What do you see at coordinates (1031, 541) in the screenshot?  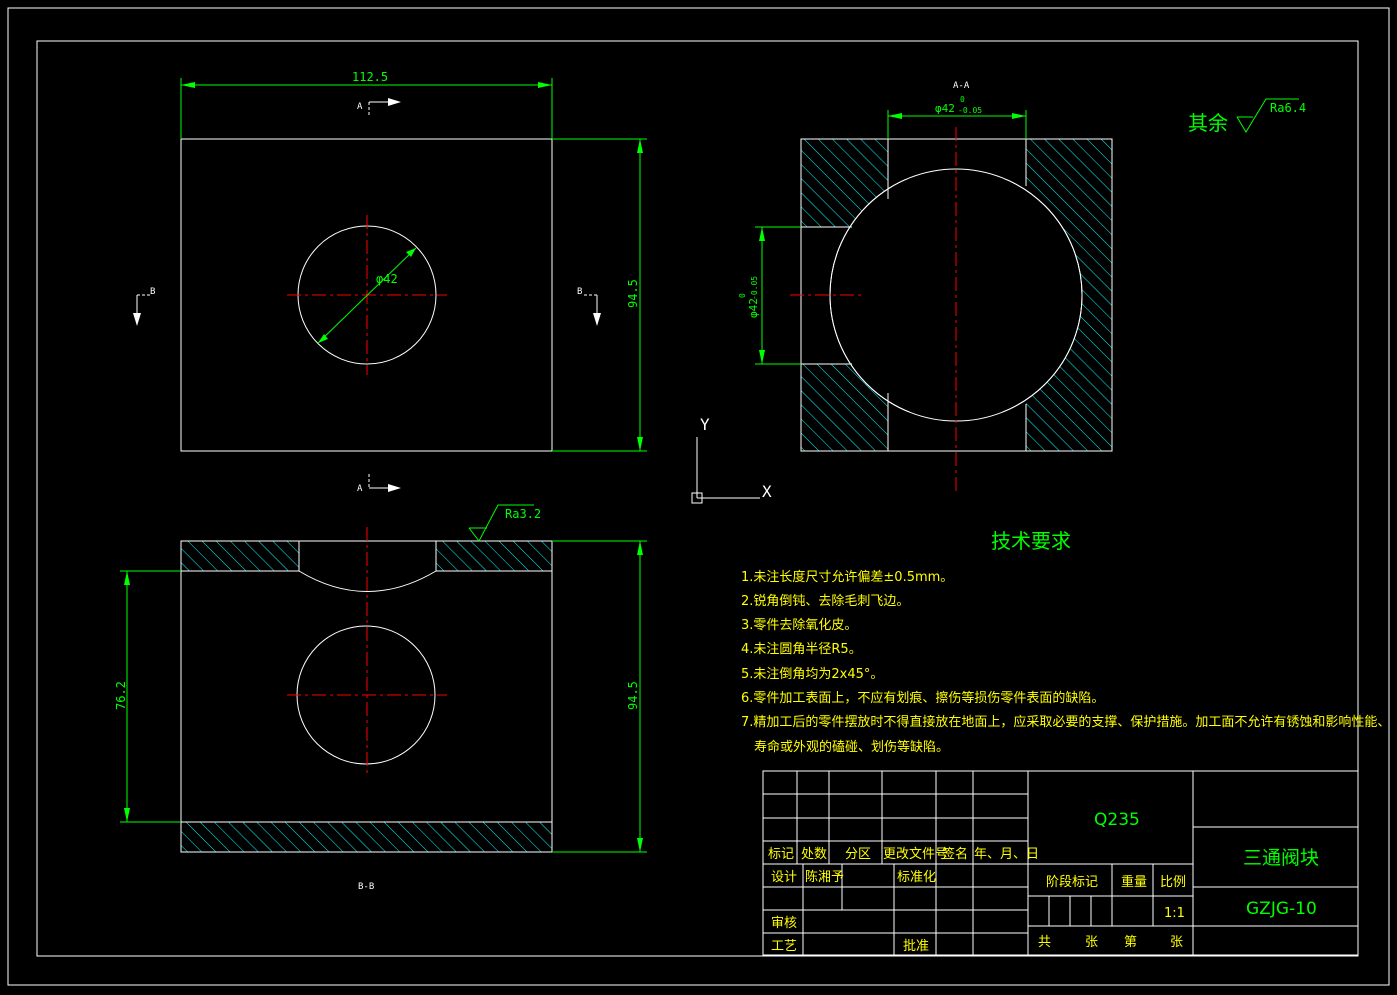 I see `tech-requirements-title: 技术要求` at bounding box center [1031, 541].